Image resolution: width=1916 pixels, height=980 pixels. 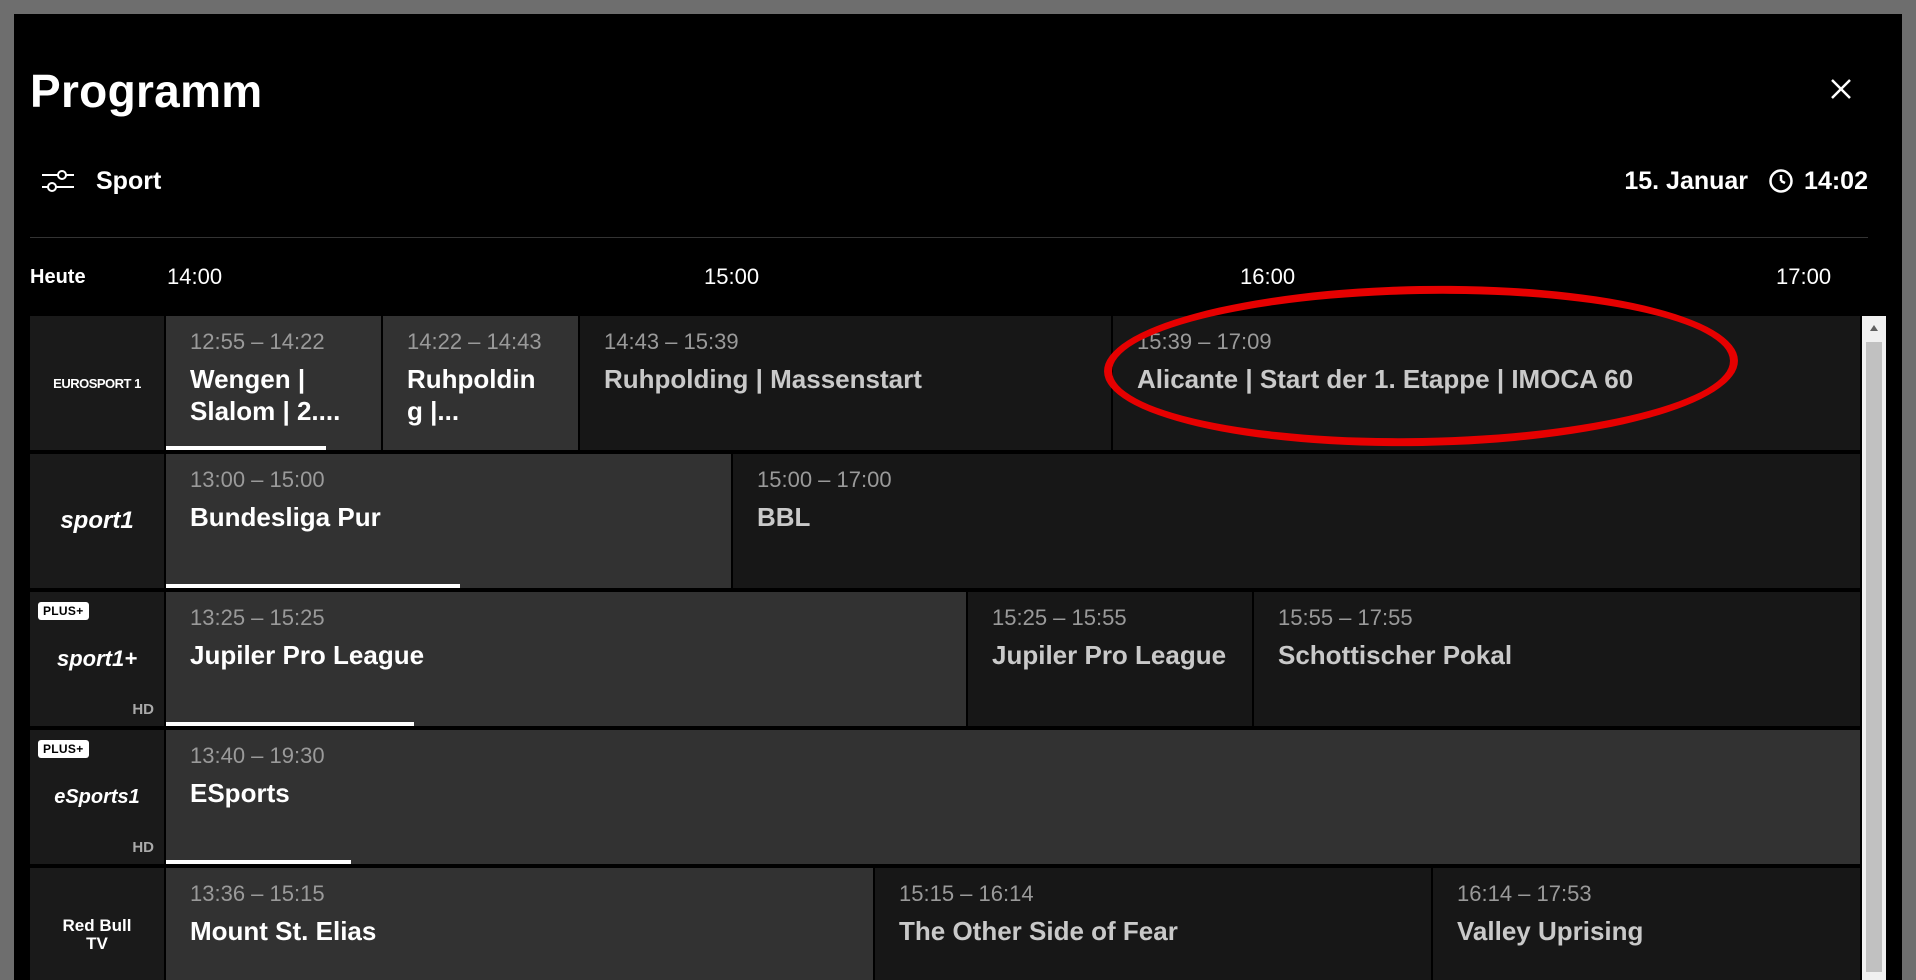 I want to click on close-button, so click(x=1841, y=89).